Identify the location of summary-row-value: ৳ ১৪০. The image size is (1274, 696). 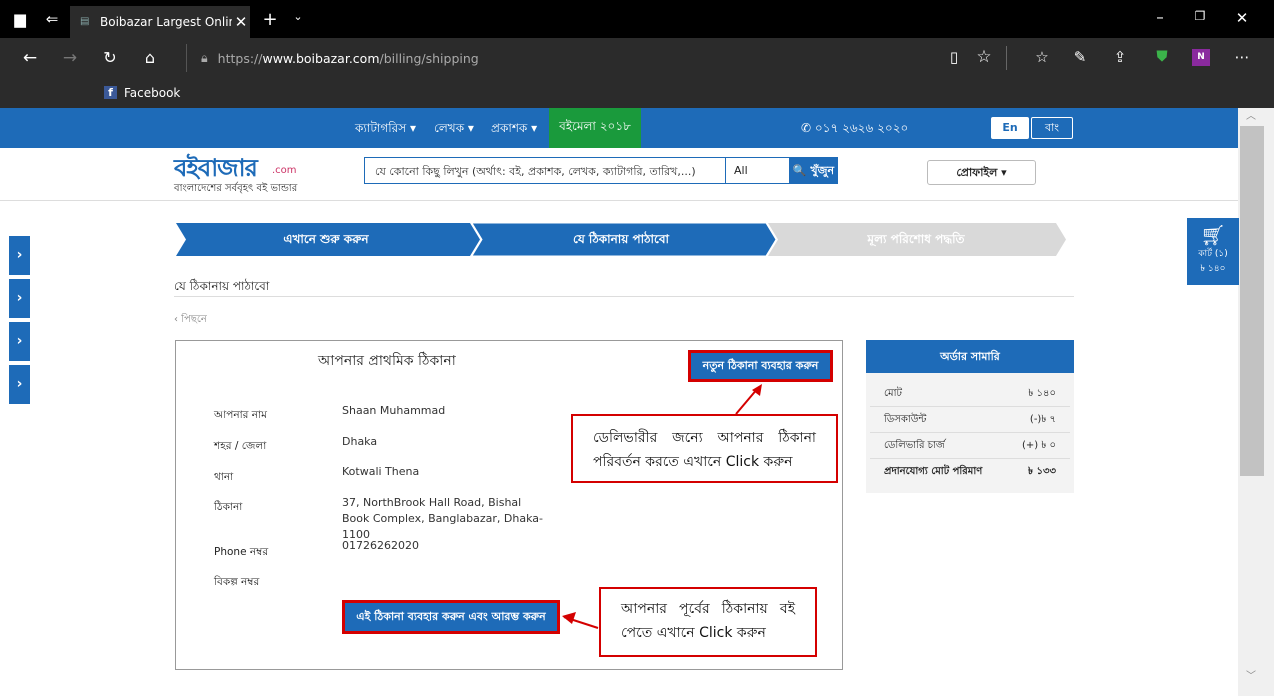
(1042, 393).